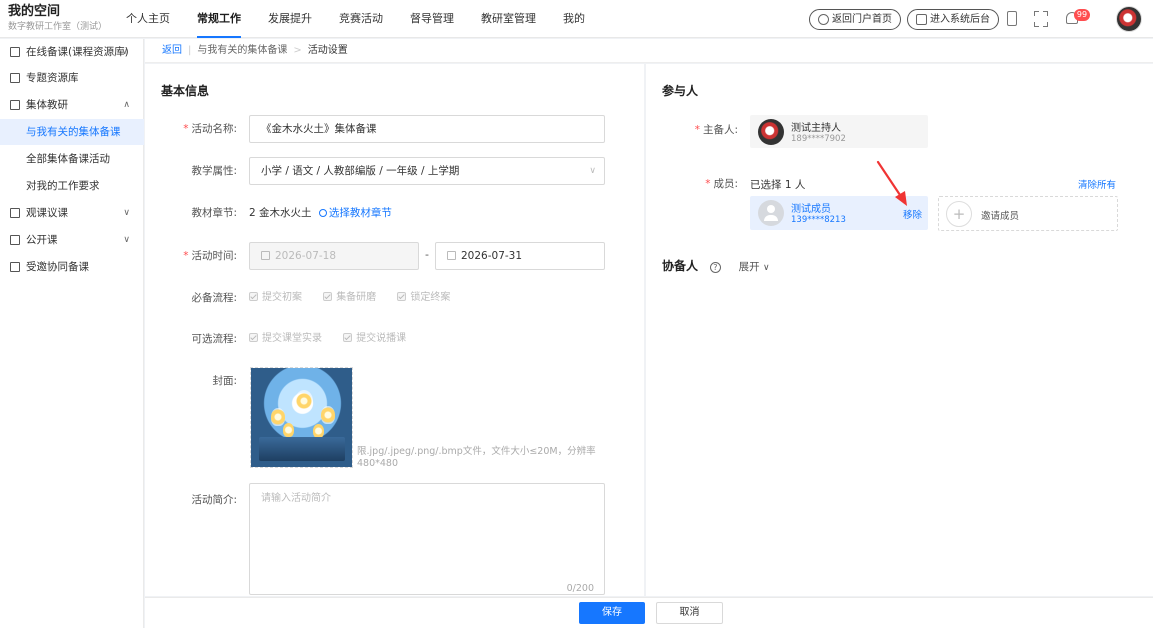  What do you see at coordinates (210, 129) in the screenshot?
I see `activity-name-label: * 活动名称:` at bounding box center [210, 129].